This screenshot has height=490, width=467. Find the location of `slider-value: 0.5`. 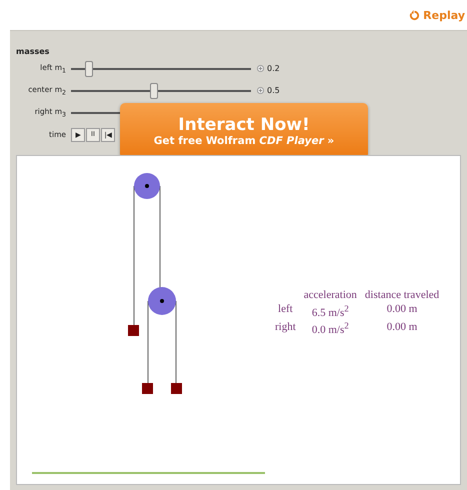

slider-value: 0.5 is located at coordinates (273, 90).